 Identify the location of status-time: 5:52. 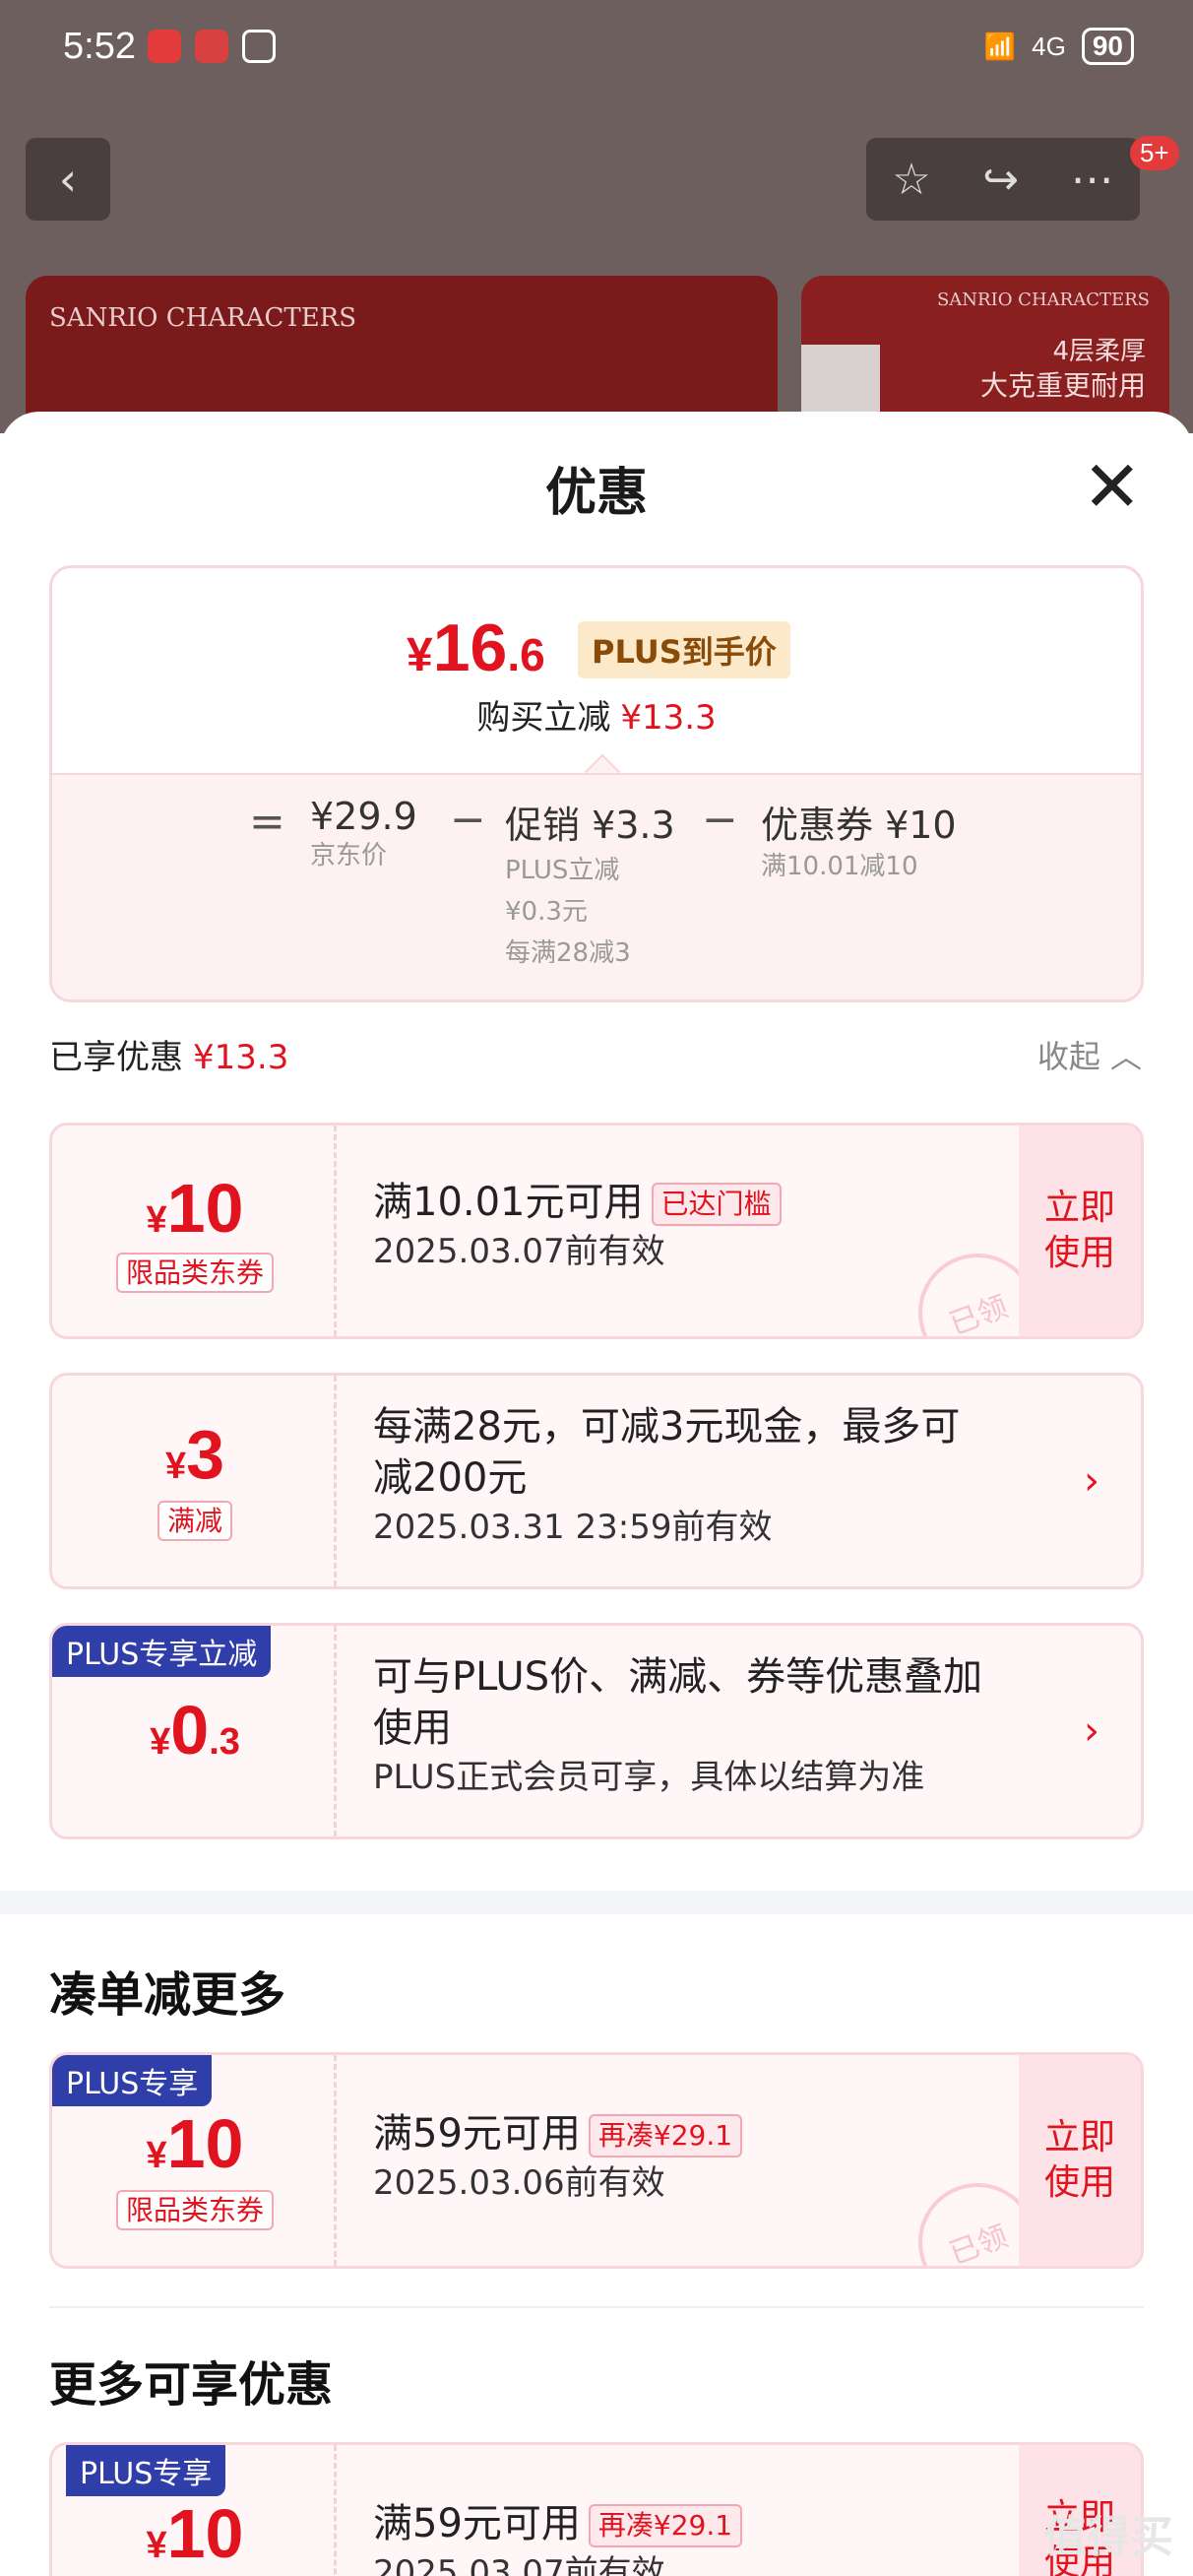
(99, 46).